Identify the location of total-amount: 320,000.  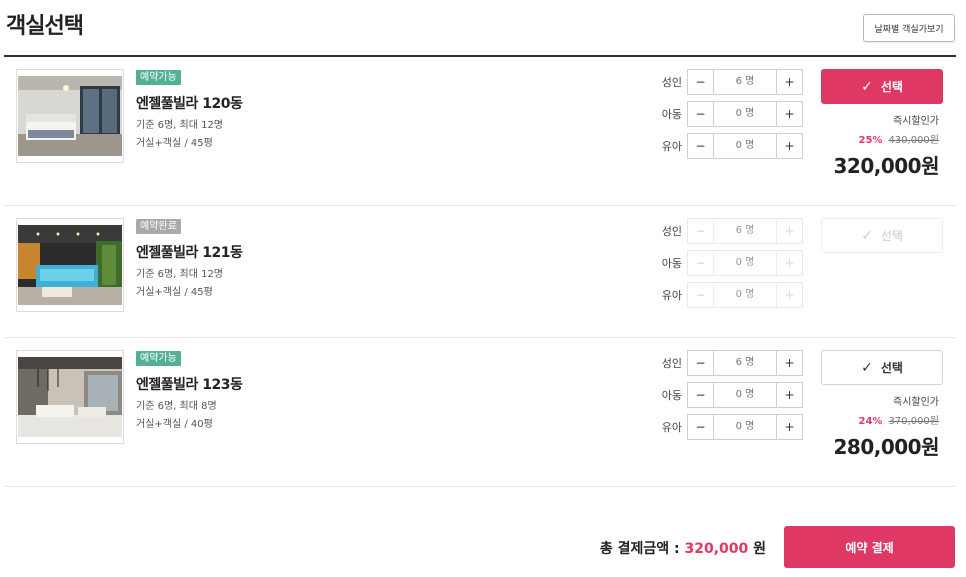
(716, 549).